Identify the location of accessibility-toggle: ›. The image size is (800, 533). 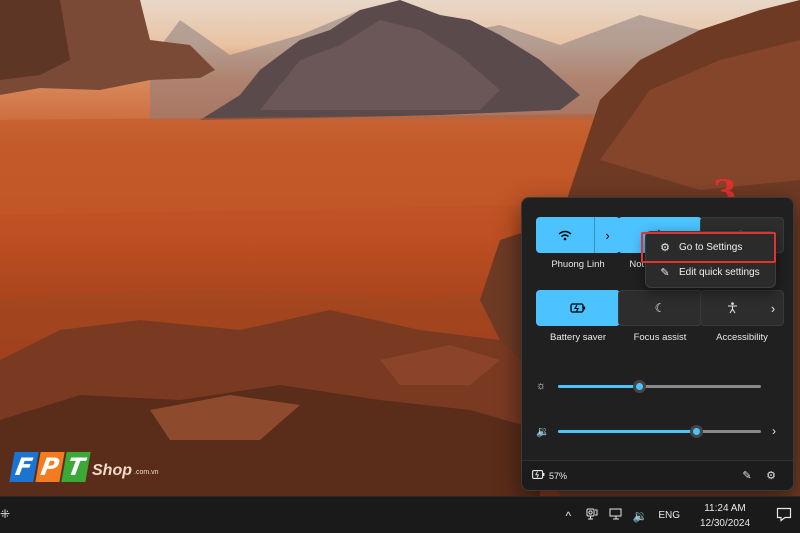
(742, 308).